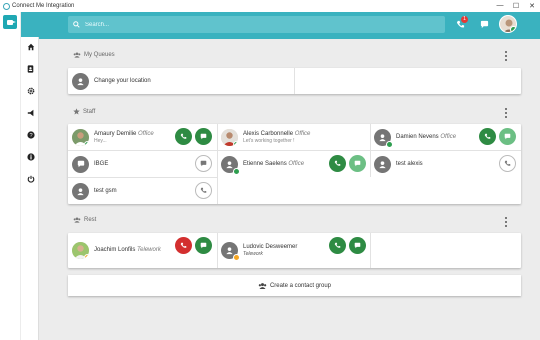 This screenshot has height=340, width=540. Describe the element at coordinates (30, 90) in the screenshot. I see `settings-icon` at that location.